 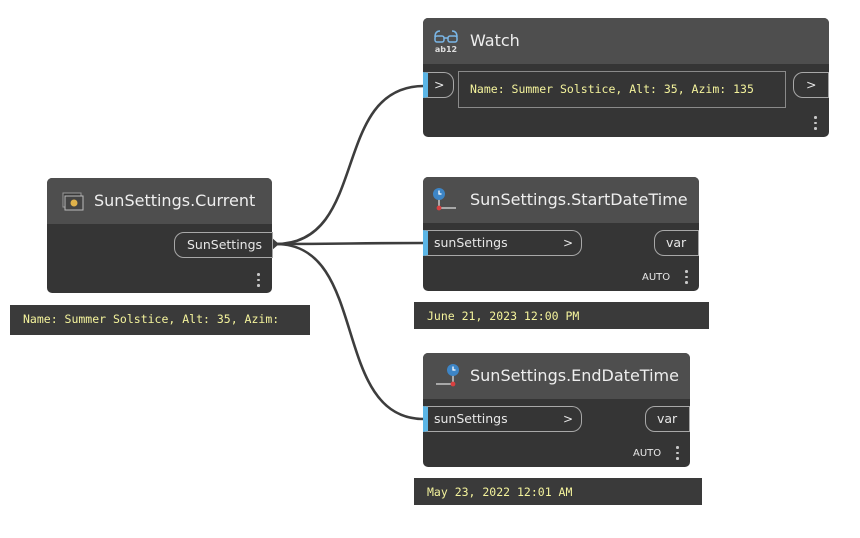 What do you see at coordinates (73, 203) in the screenshot?
I see `sun-settings-icon` at bounding box center [73, 203].